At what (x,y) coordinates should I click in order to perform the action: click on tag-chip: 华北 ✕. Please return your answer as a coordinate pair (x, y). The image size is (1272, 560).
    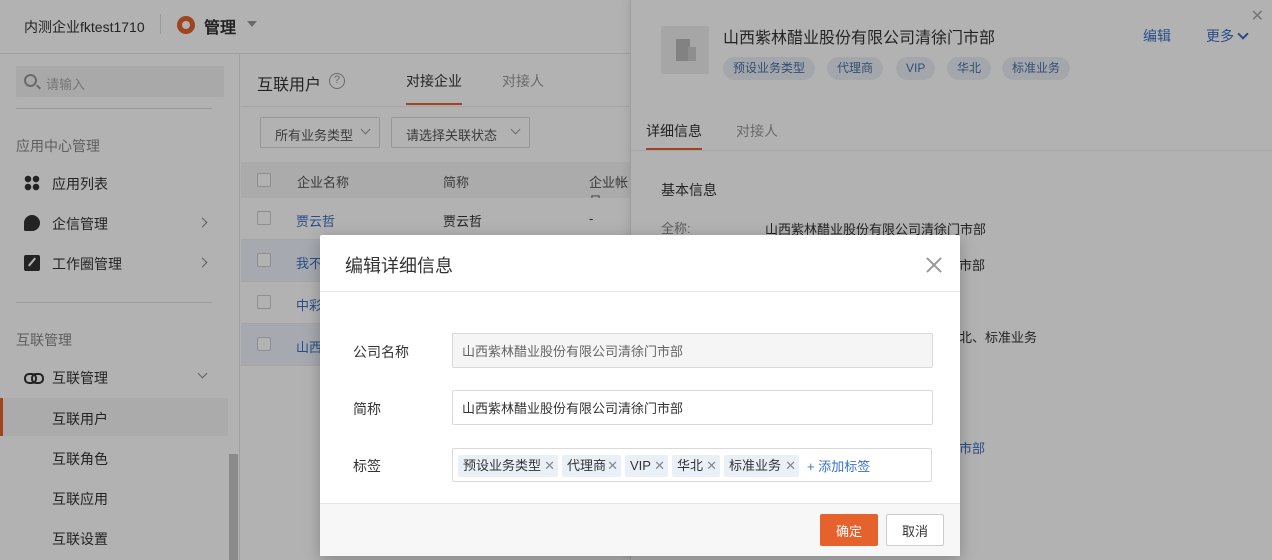
    Looking at the image, I should click on (696, 466).